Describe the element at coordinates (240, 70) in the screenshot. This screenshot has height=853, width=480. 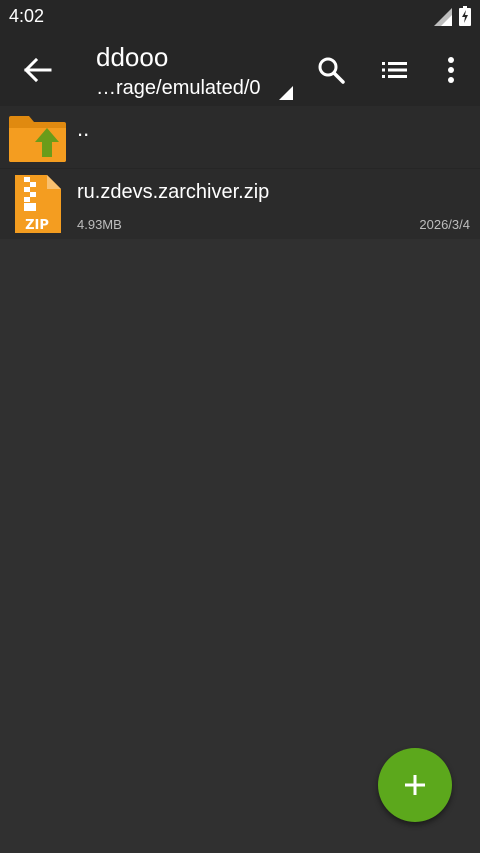
I see `app-toolbar: ddooo …rage/emulated/0` at that location.